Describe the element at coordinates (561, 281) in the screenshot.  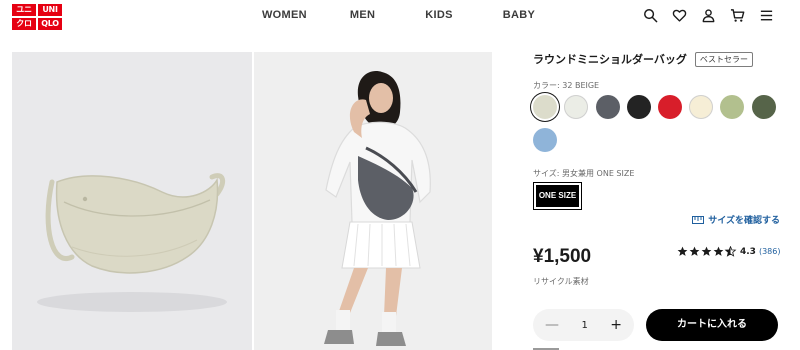
I see `material-note: リサイクル素材` at that location.